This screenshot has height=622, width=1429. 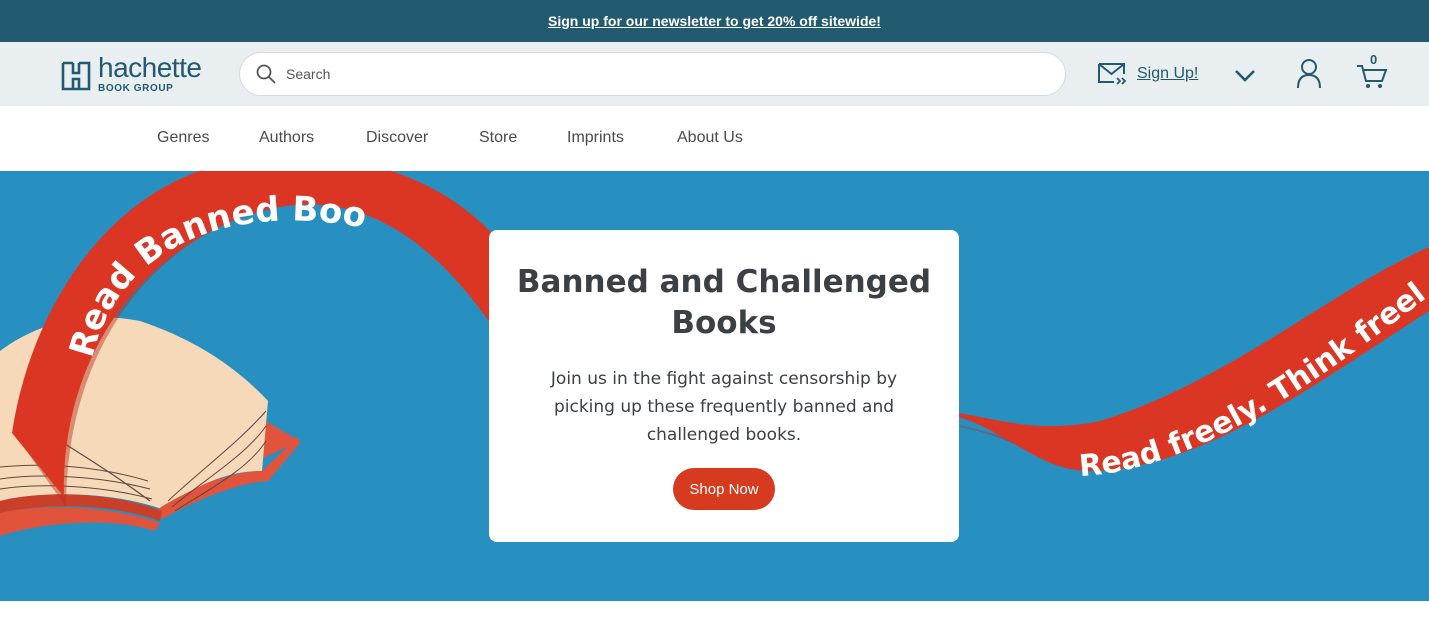 I want to click on signup-link: Sign Up!, so click(x=1147, y=74).